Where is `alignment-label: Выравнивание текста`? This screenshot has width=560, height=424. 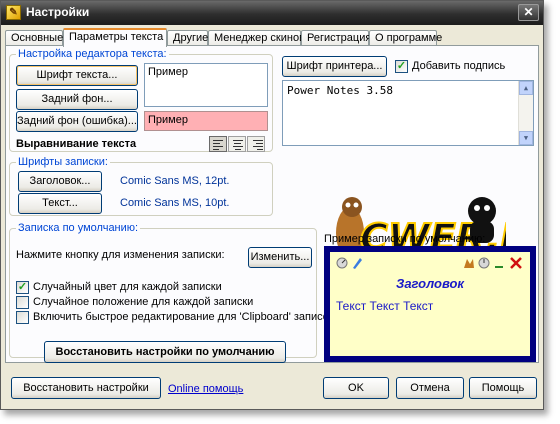
alignment-label: Выравнивание текста is located at coordinates (76, 144).